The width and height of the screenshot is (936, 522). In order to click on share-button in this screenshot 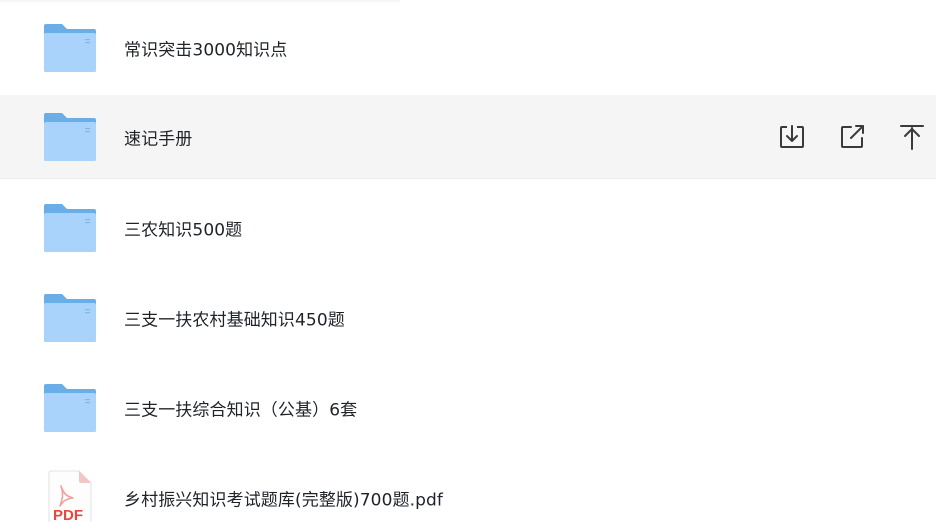, I will do `click(852, 137)`.